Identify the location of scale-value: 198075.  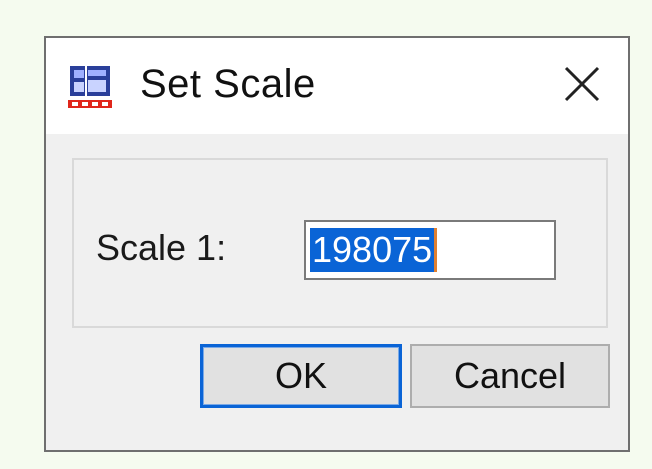
(374, 250).